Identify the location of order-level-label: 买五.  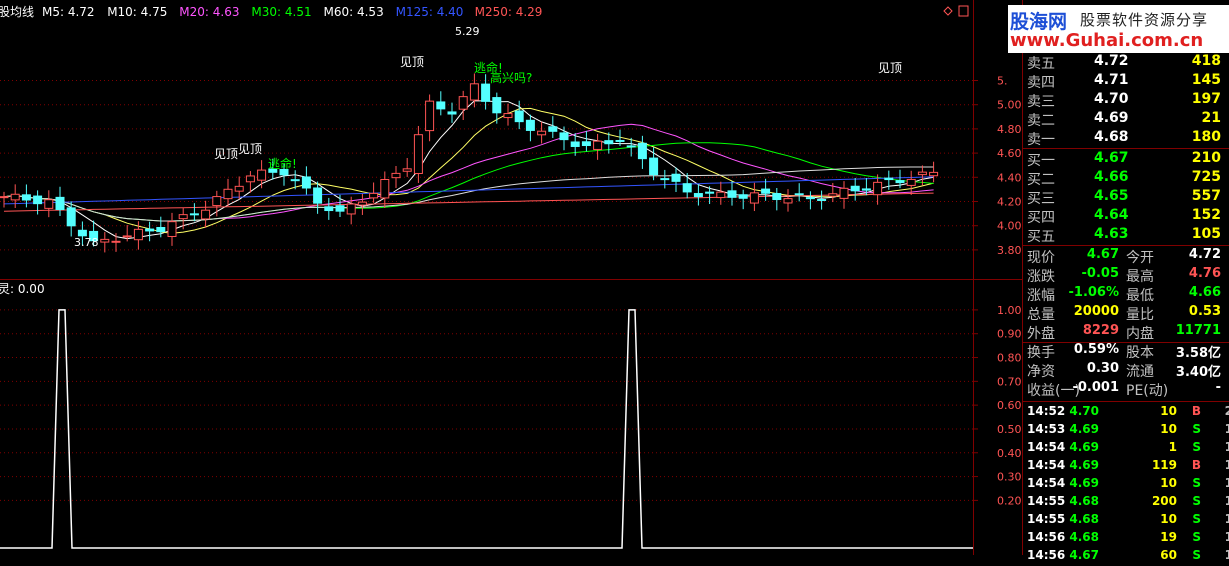
(1041, 237).